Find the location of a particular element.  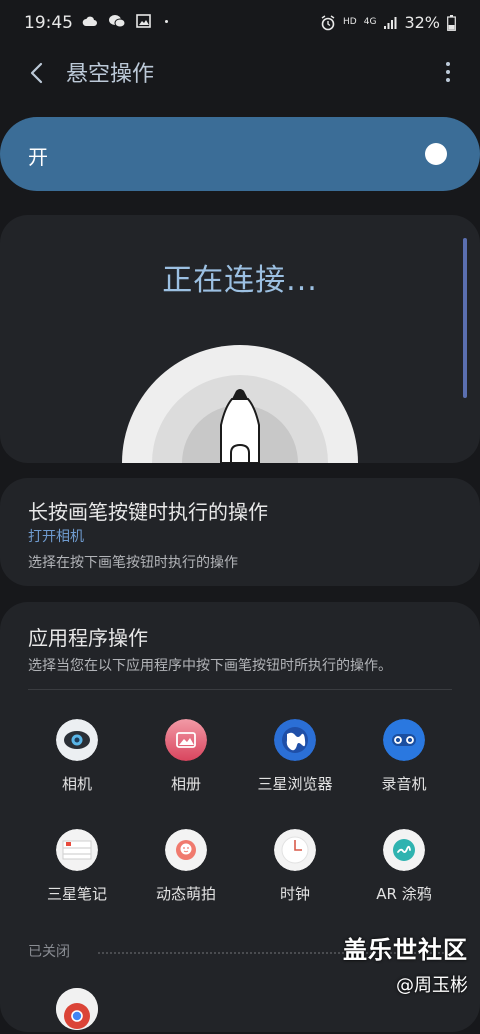

status-time: 19:45 is located at coordinates (48, 23).